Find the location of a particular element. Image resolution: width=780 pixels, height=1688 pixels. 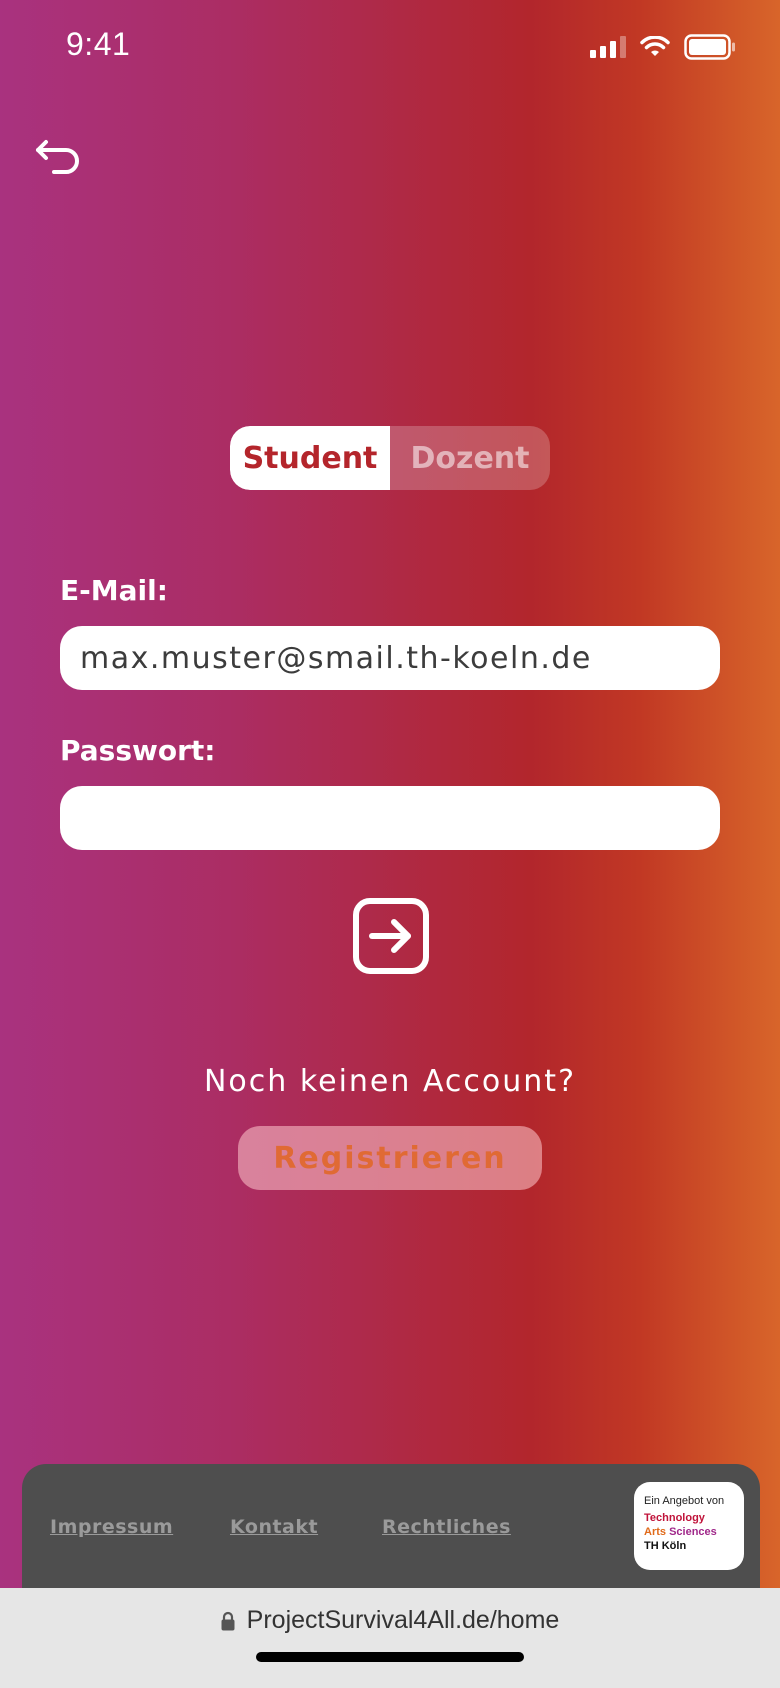

register-button: Registrieren is located at coordinates (390, 1158).